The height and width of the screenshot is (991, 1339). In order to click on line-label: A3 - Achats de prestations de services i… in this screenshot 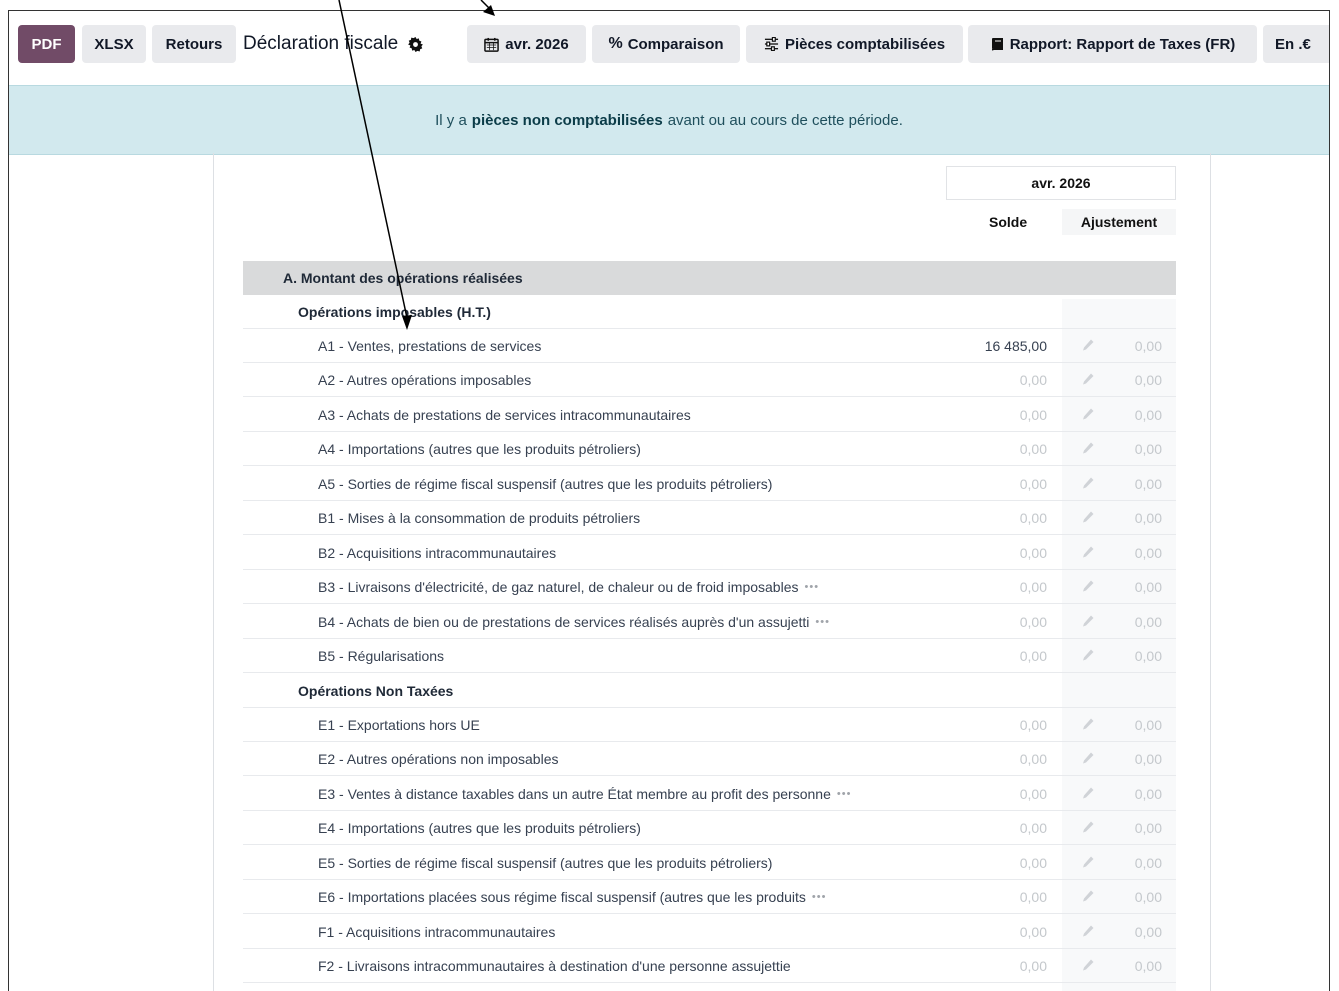, I will do `click(504, 415)`.